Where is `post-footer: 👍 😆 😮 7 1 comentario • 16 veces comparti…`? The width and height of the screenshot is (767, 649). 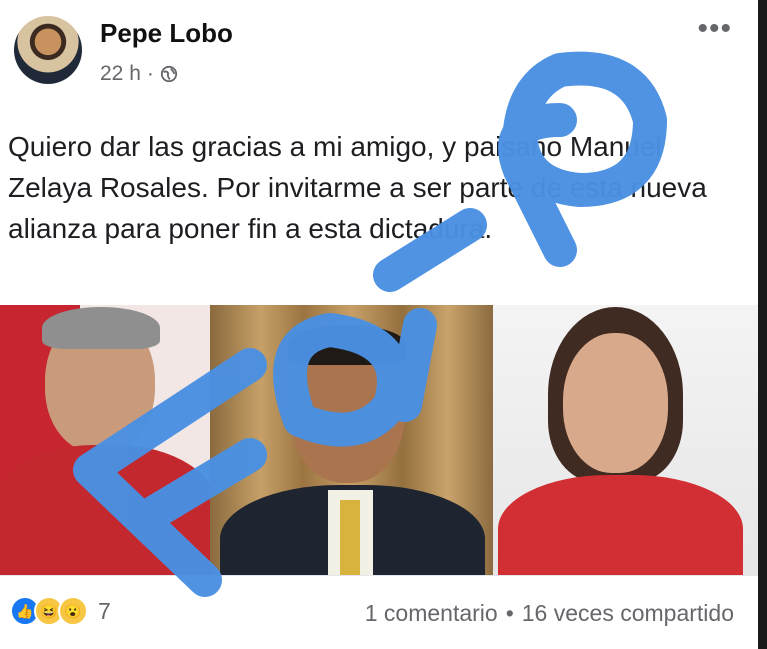
post-footer: 👍 😆 😮 7 1 comentario • 16 veces comparti… is located at coordinates (379, 612).